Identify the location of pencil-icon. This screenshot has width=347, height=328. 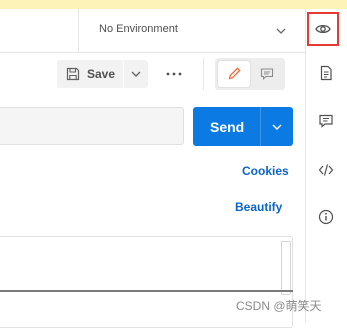
(234, 73).